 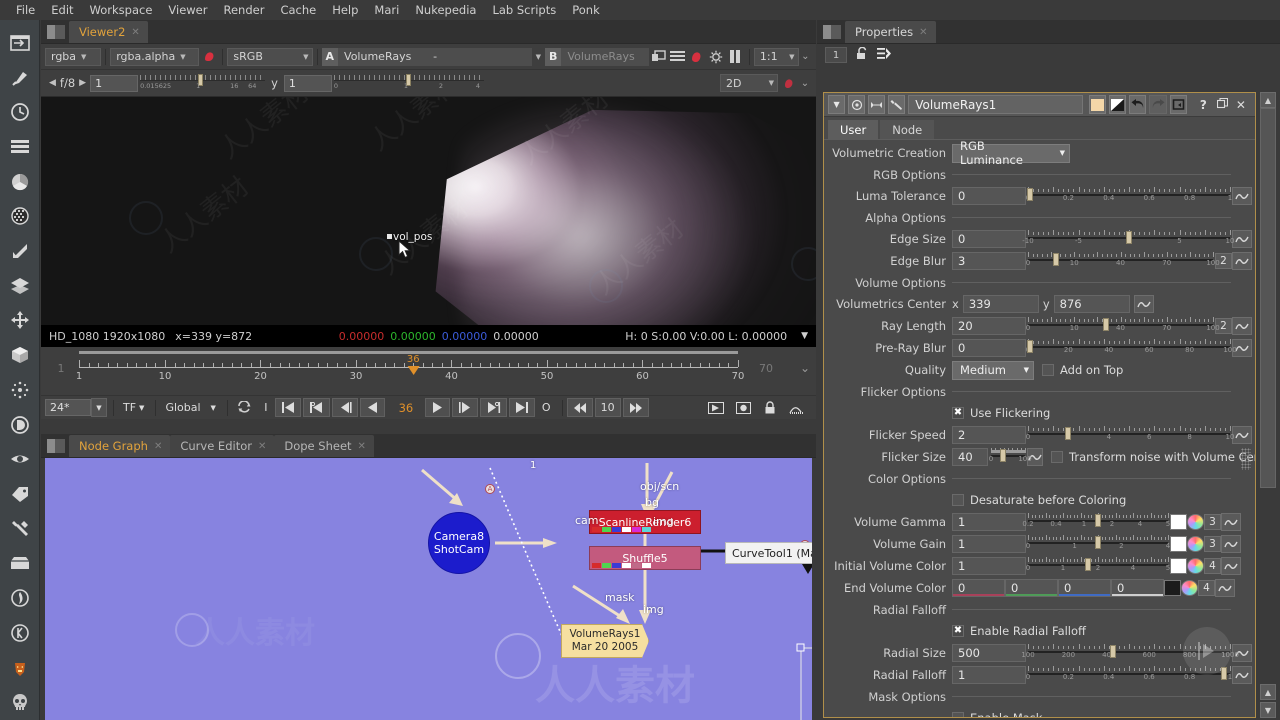 What do you see at coordinates (1123, 261) in the screenshot?
I see `property-slider: 0 10 40 70 100` at bounding box center [1123, 261].